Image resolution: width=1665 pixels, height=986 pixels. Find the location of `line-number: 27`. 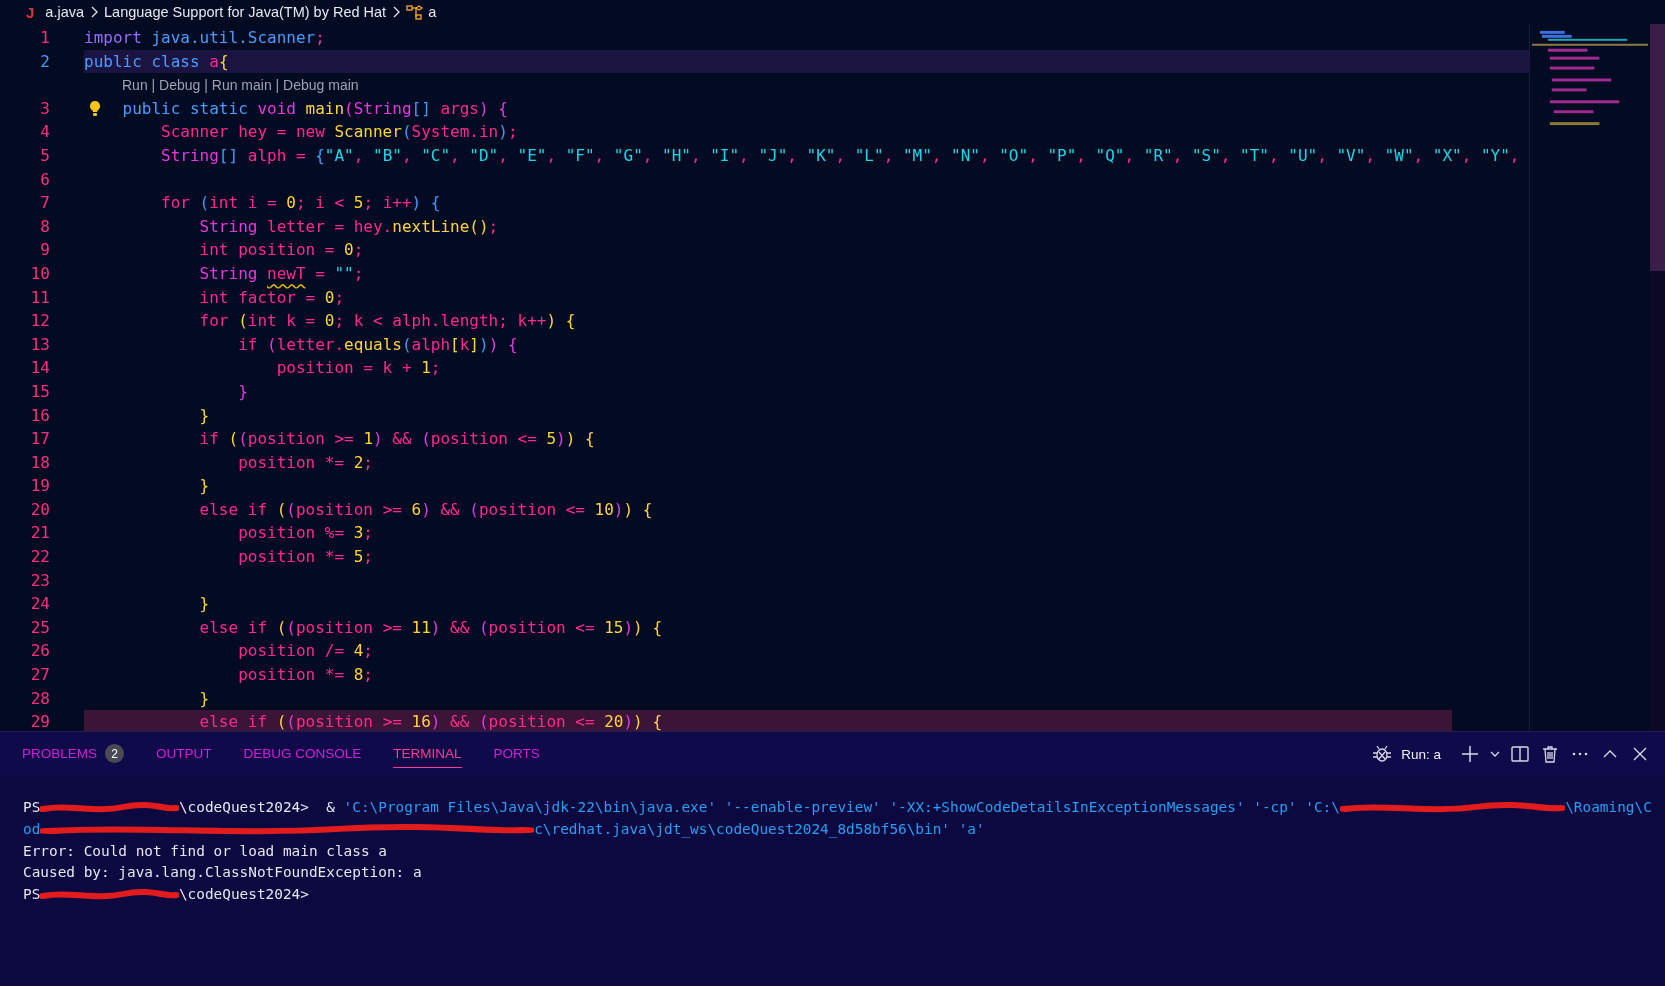

line-number: 27 is located at coordinates (40, 675).